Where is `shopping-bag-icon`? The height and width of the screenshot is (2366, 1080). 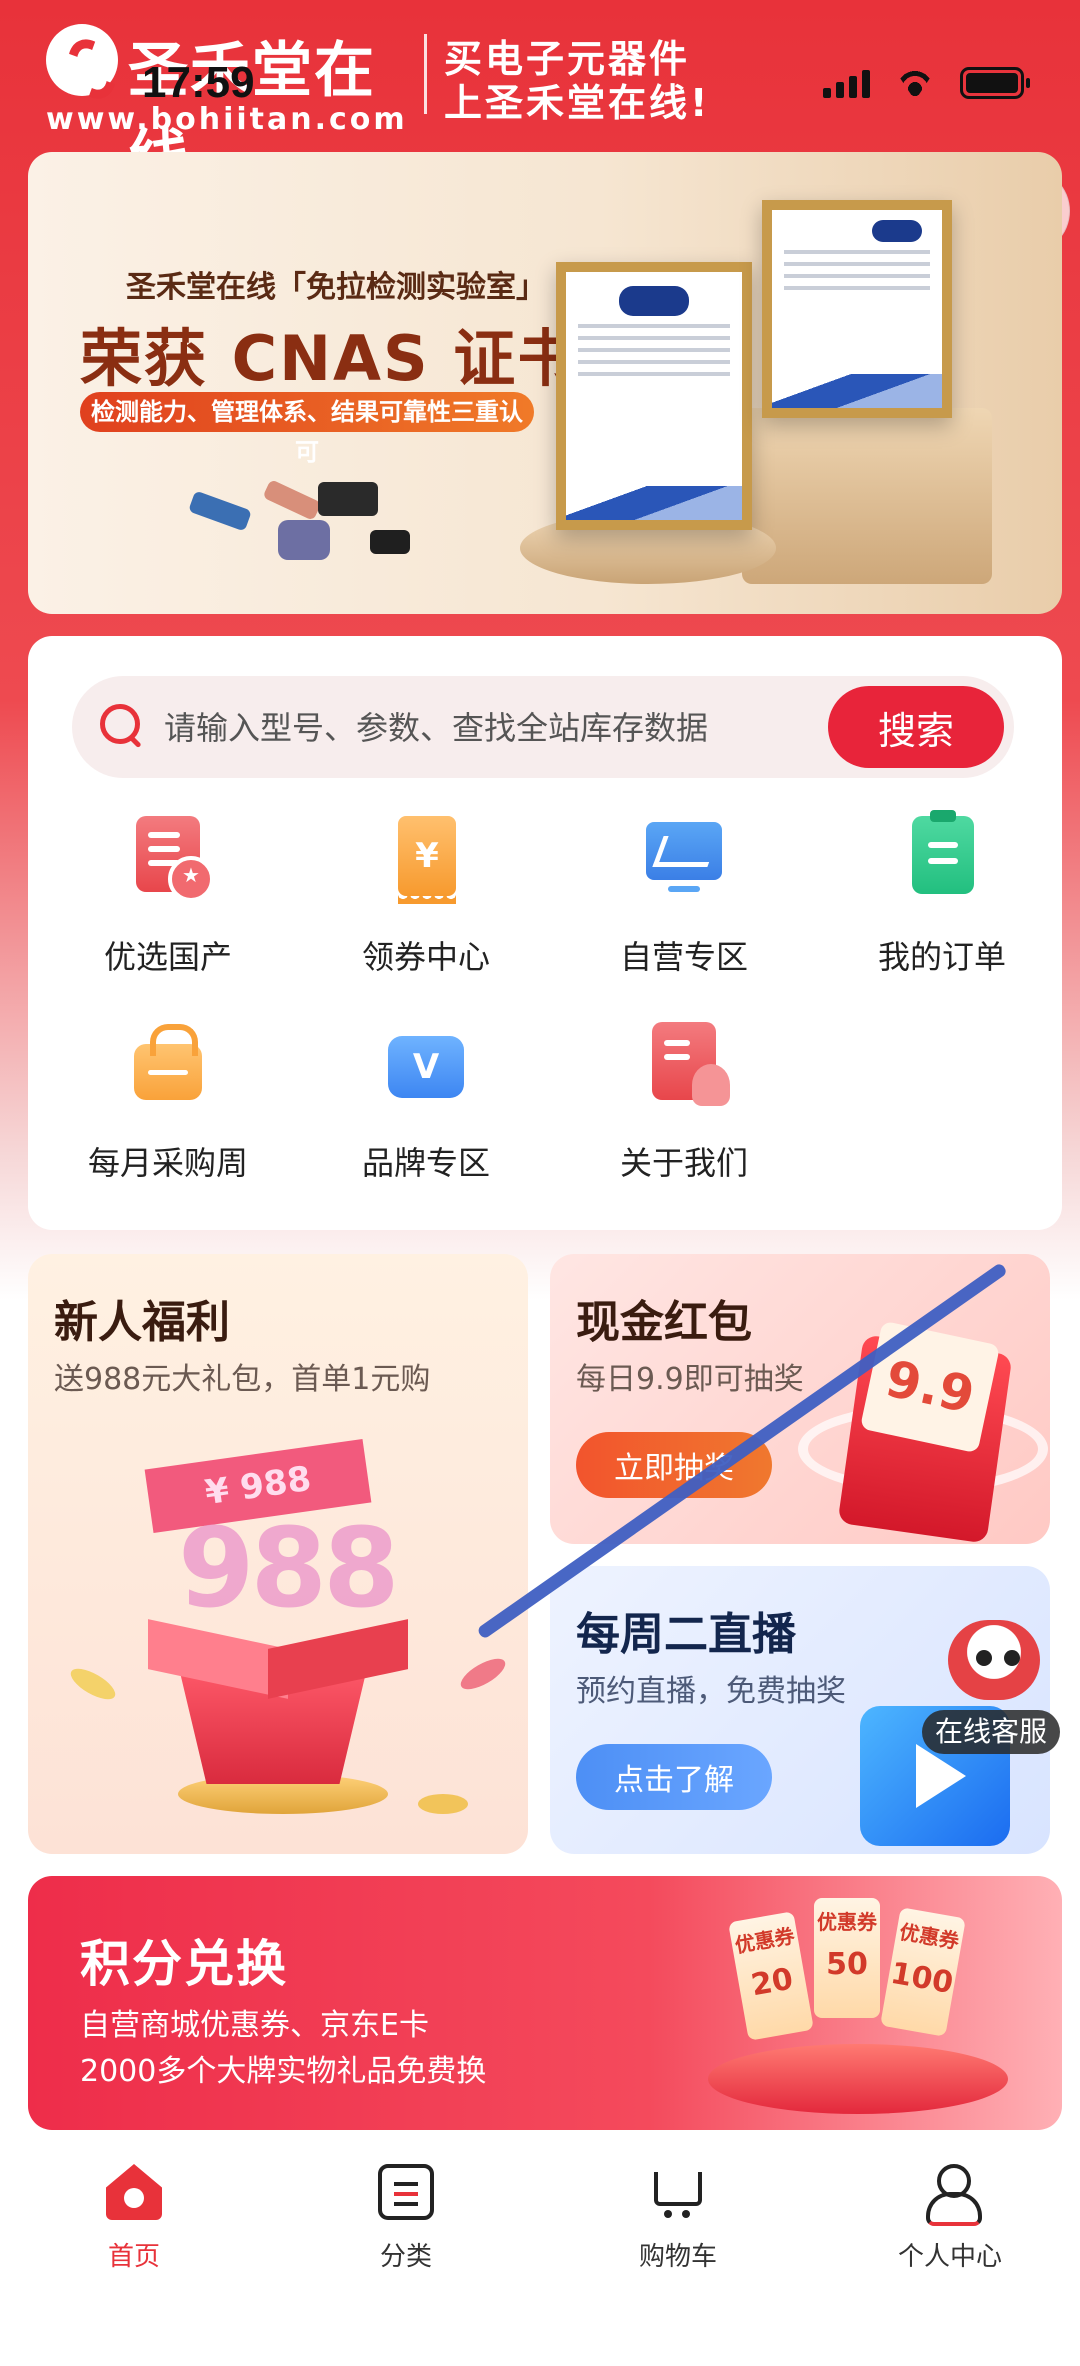 shopping-bag-icon is located at coordinates (168, 1062).